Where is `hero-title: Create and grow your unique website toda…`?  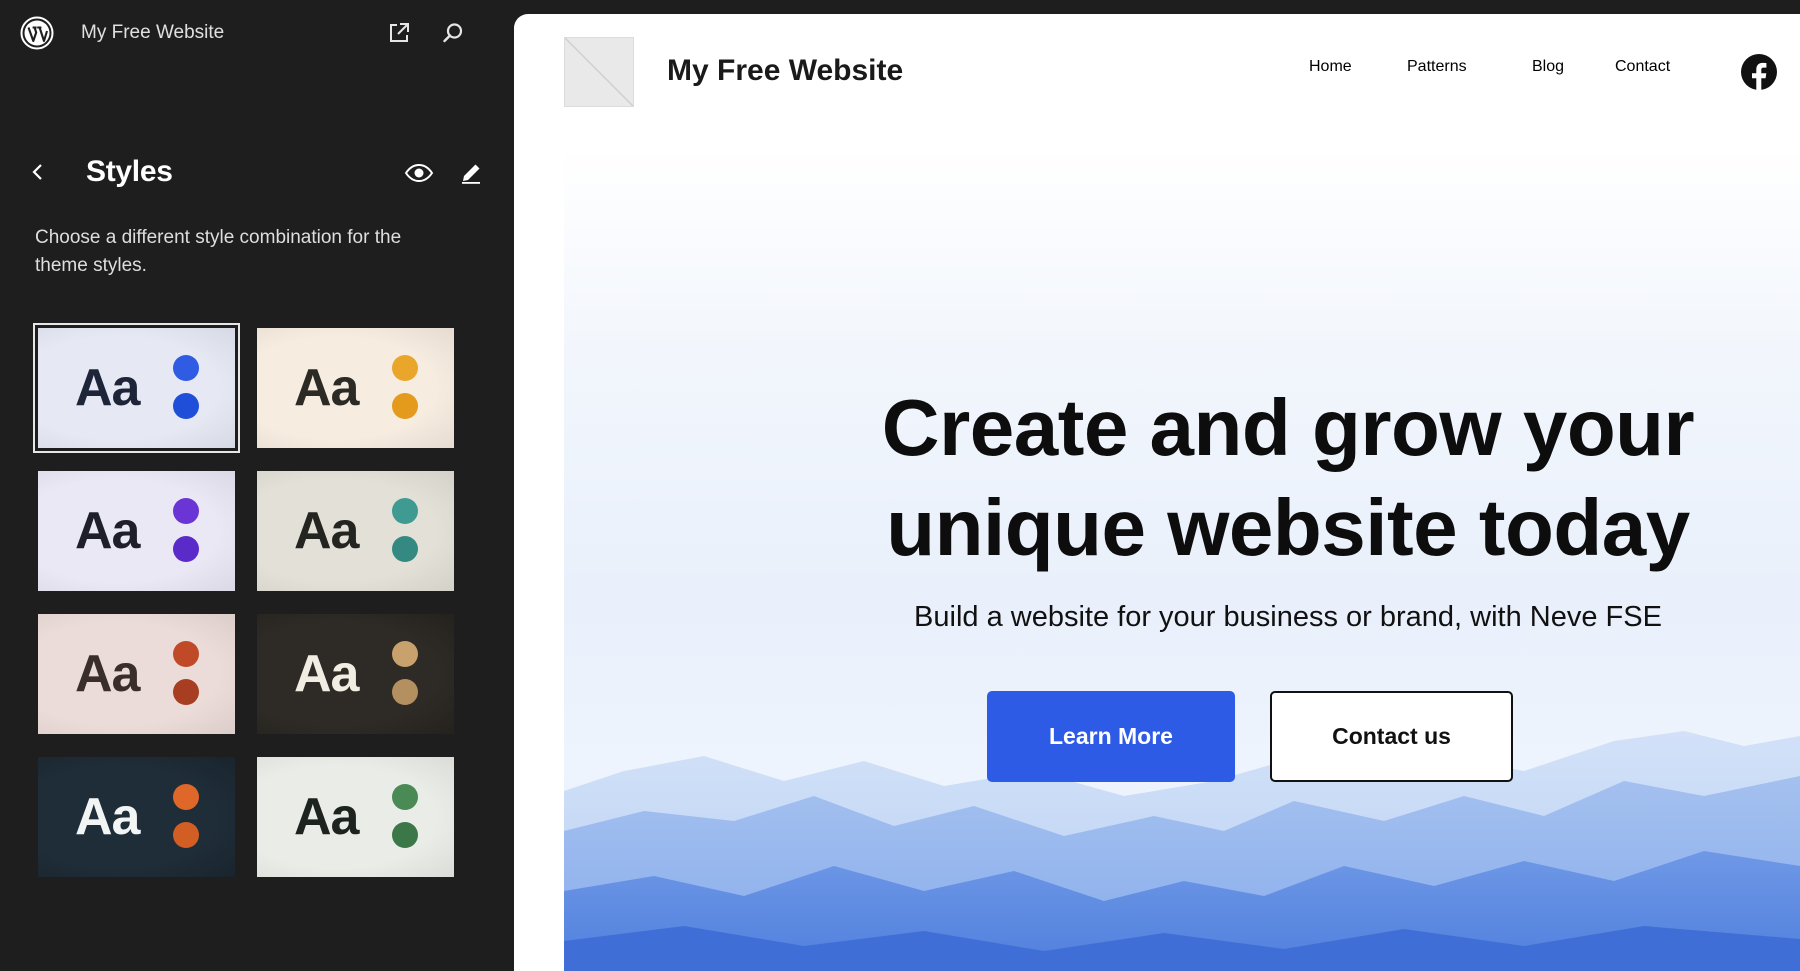
hero-title: Create and grow your unique website toda… is located at coordinates (1182, 478).